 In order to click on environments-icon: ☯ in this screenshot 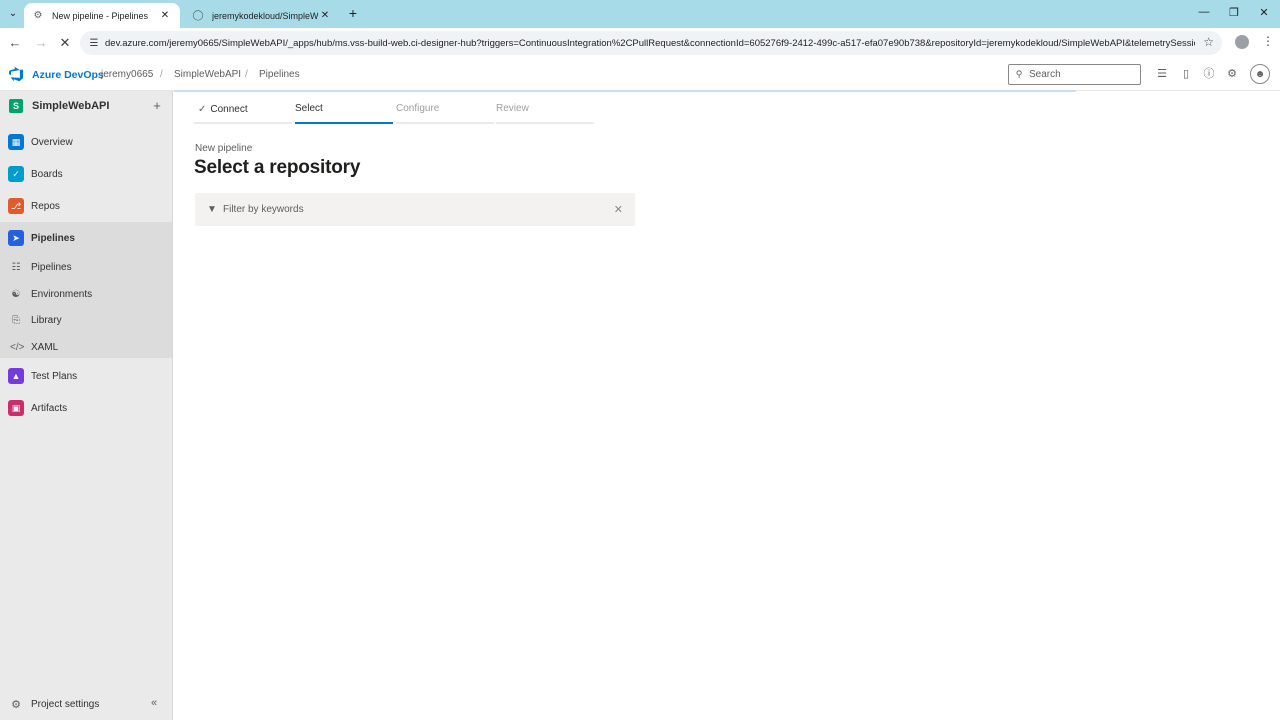, I will do `click(16, 294)`.